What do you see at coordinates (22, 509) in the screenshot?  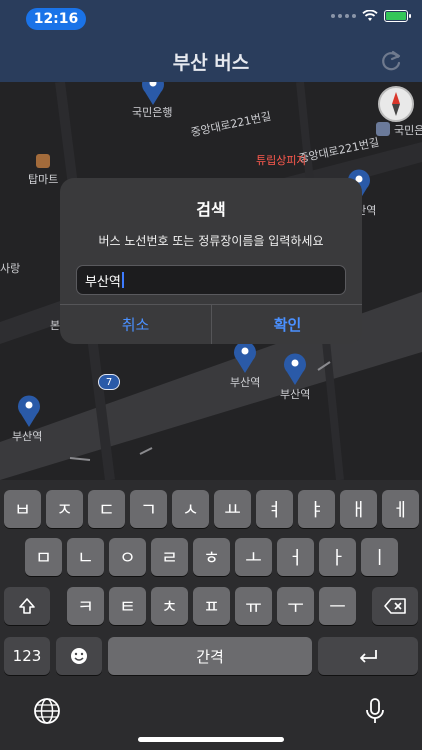 I see `key: ㅂ` at bounding box center [22, 509].